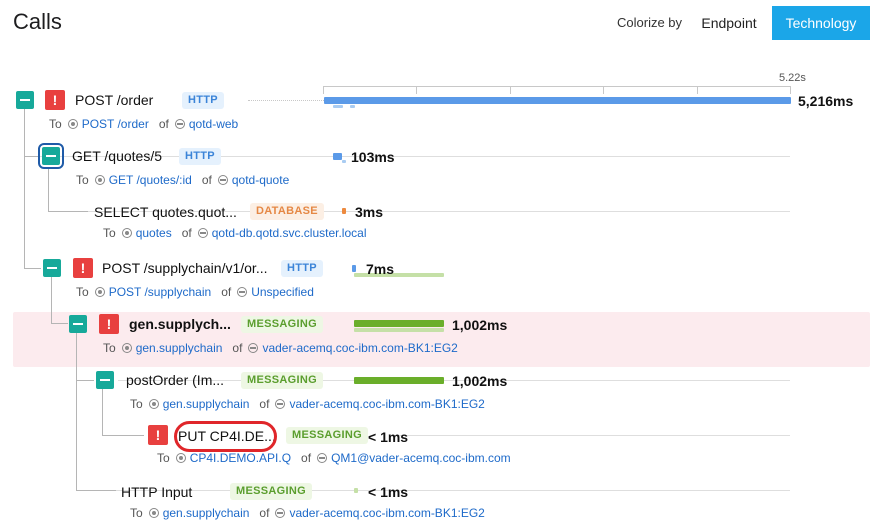 Image resolution: width=877 pixels, height=529 pixels. I want to click on call-target: To POST /supplychain of Unspecified, so click(195, 292).